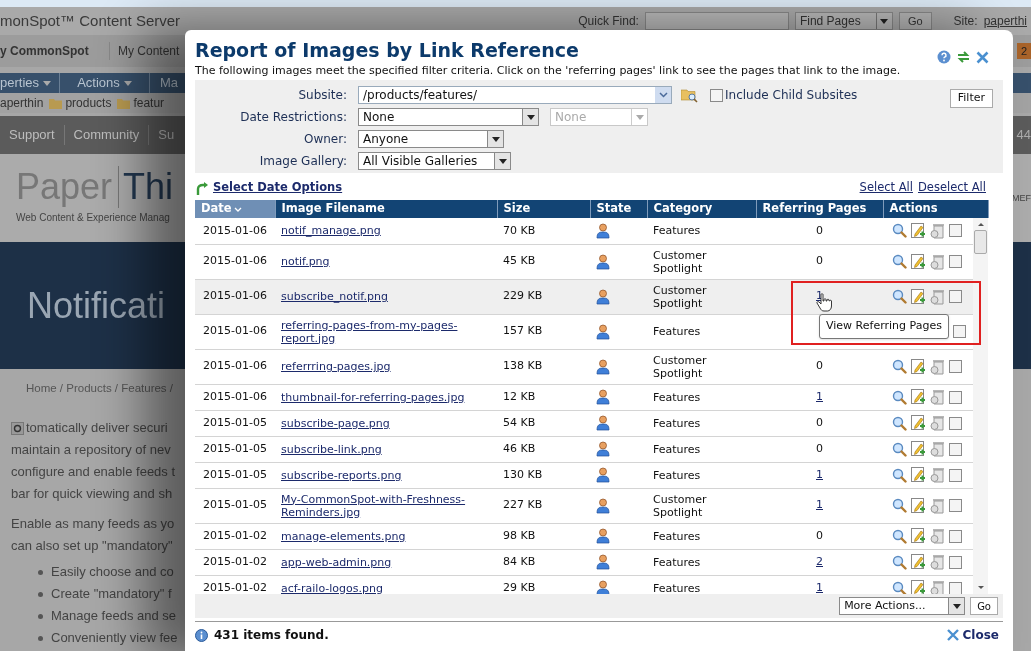  What do you see at coordinates (383, 449) in the screenshot?
I see `filename-link: subscribe-link.png` at bounding box center [383, 449].